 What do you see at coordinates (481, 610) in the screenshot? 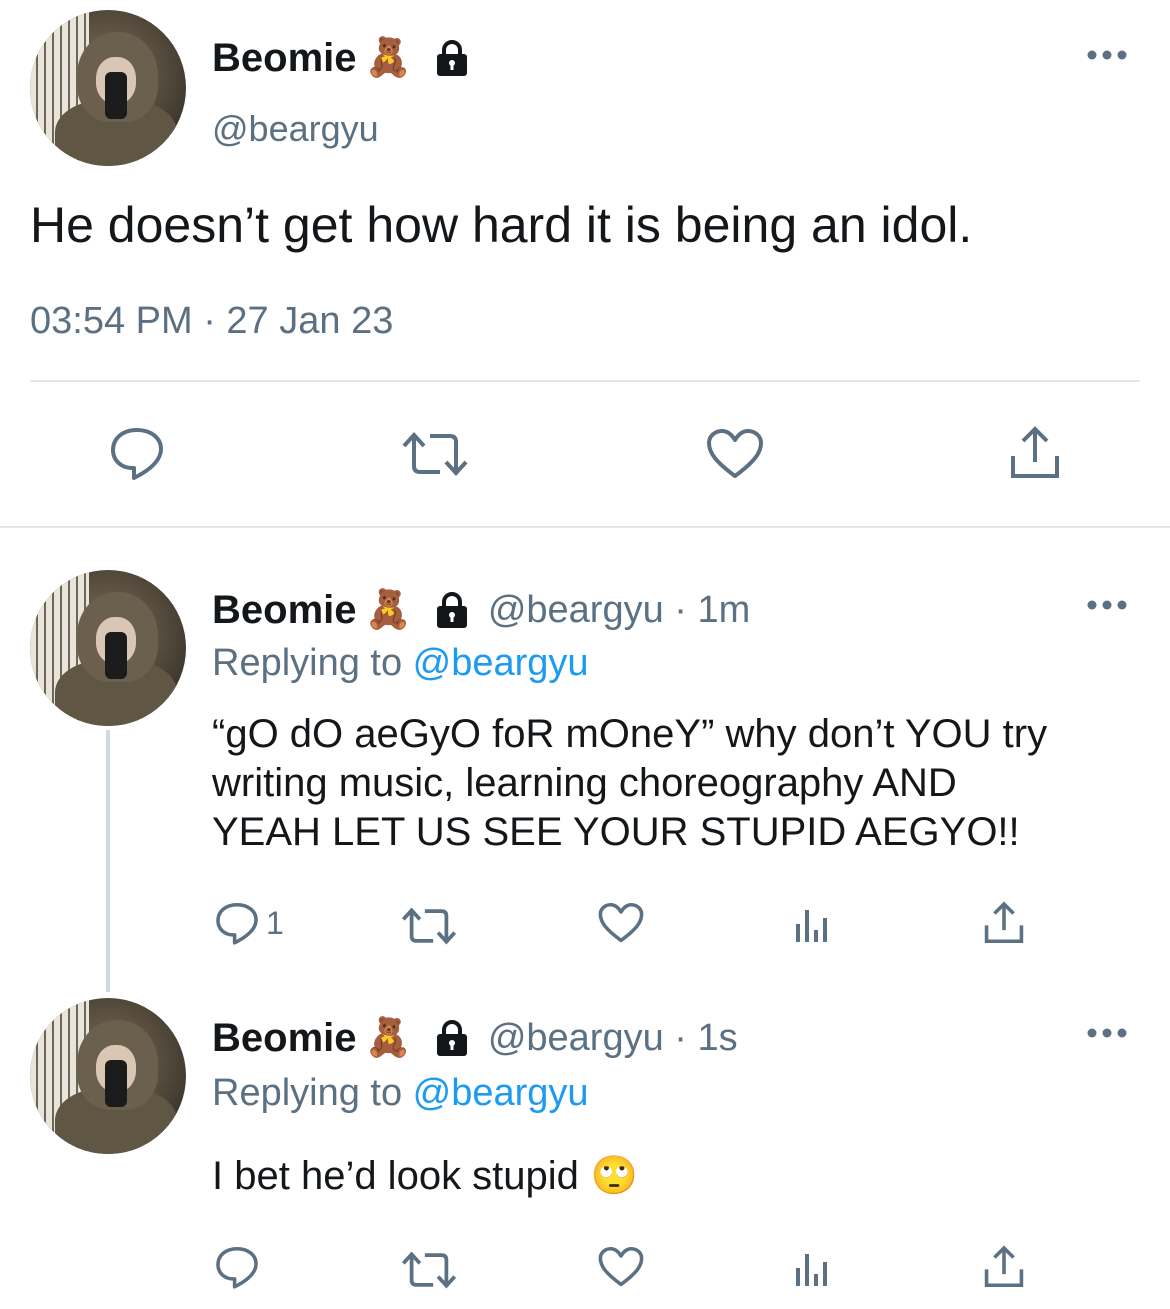
I see `reply-header: Beomie 🧸 @beargyu · 1m` at bounding box center [481, 610].